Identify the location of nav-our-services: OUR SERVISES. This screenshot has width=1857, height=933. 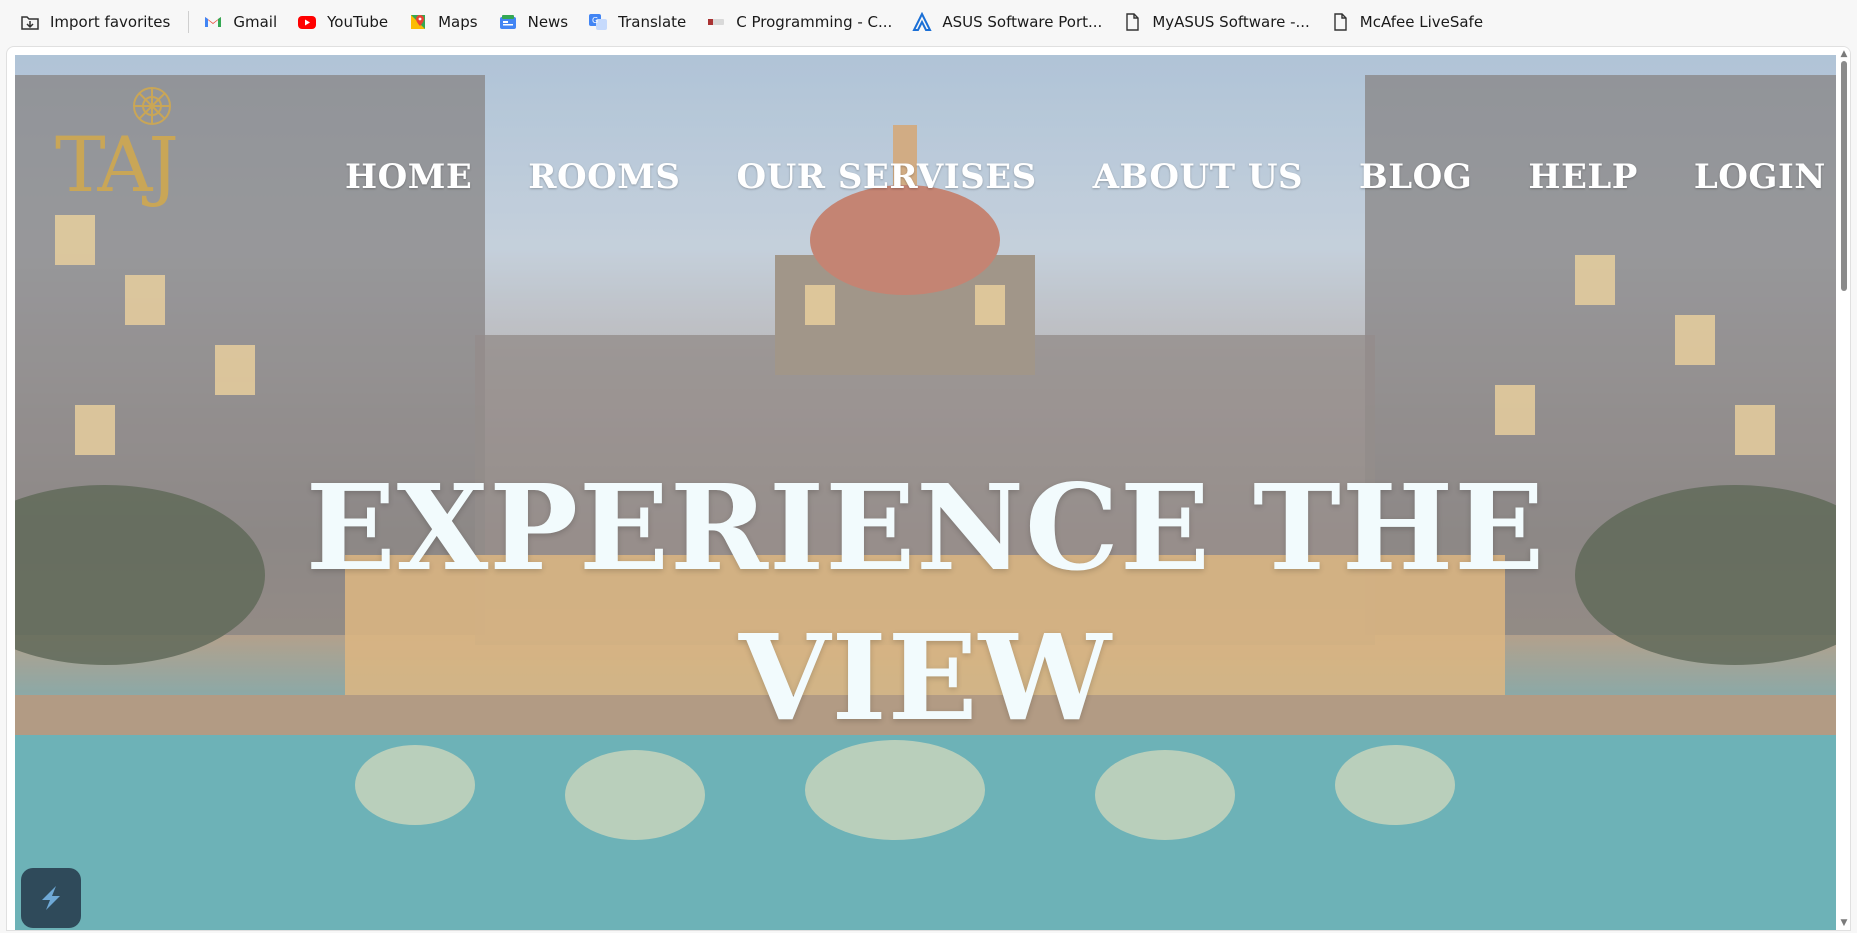
(886, 177).